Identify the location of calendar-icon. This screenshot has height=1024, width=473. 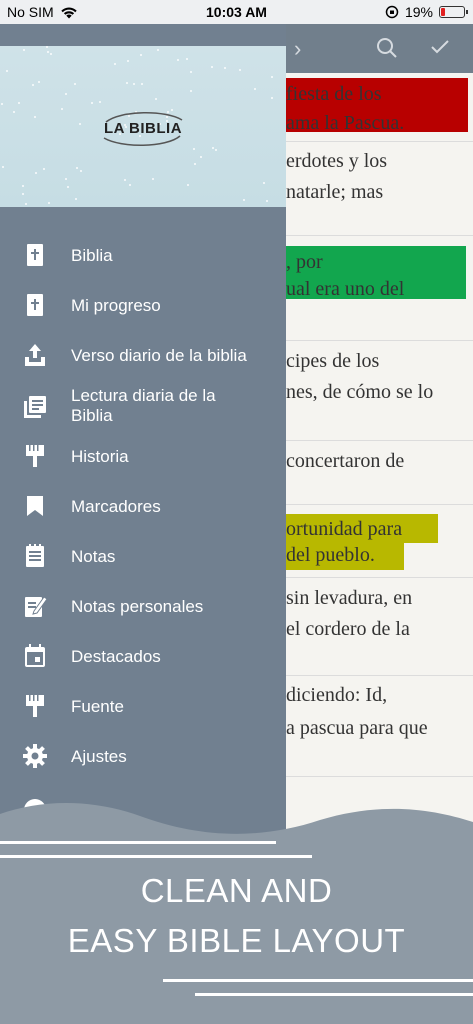
(35, 655).